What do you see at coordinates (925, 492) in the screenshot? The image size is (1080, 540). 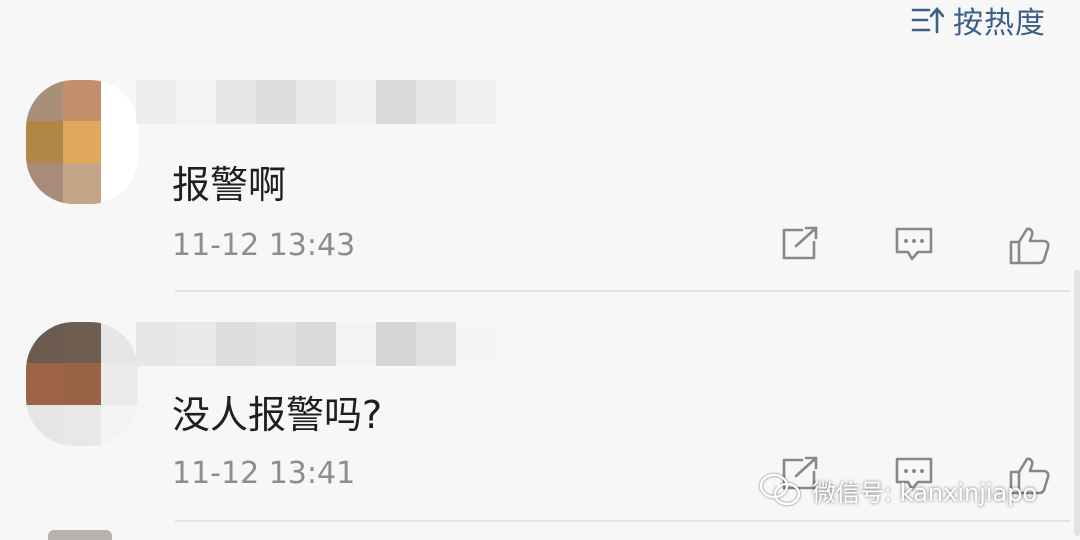 I see `watermark-text: 微信号: kanxinjiapo` at bounding box center [925, 492].